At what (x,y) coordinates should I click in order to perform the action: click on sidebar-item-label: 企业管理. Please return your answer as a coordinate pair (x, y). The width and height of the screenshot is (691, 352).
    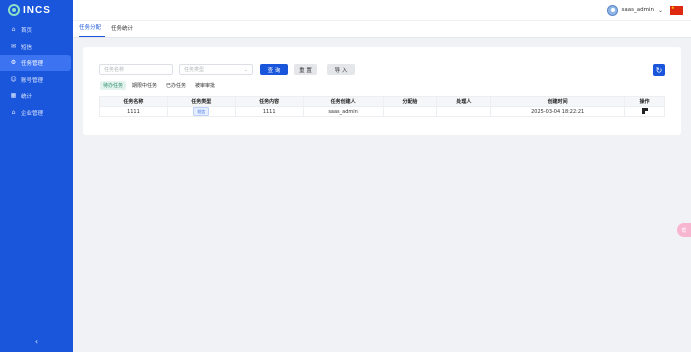
    Looking at the image, I should click on (32, 113).